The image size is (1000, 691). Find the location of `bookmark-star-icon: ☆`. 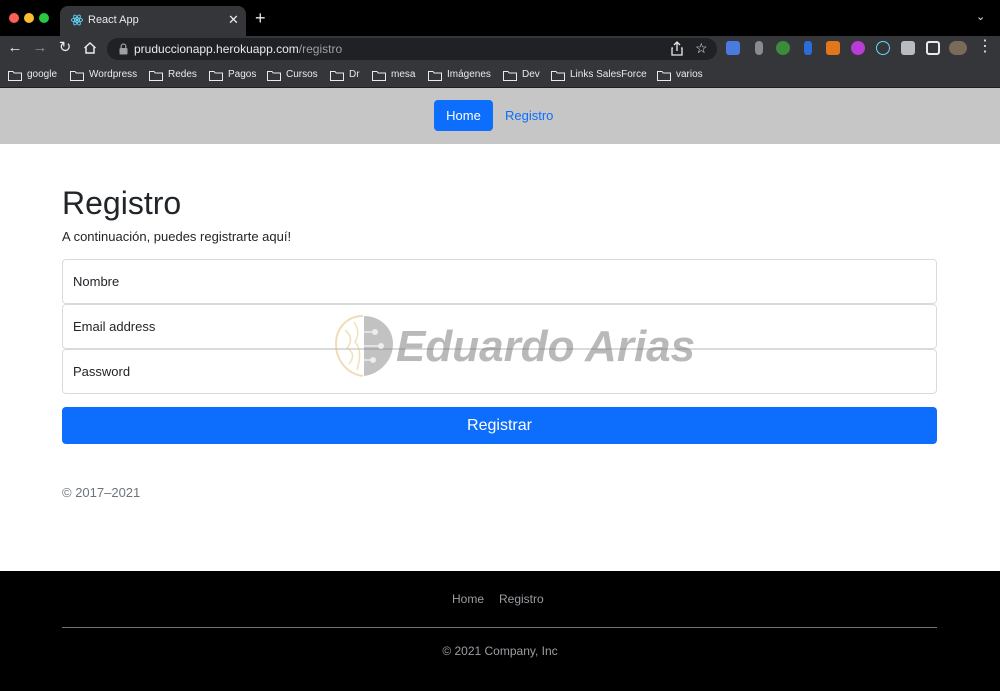

bookmark-star-icon: ☆ is located at coordinates (701, 48).